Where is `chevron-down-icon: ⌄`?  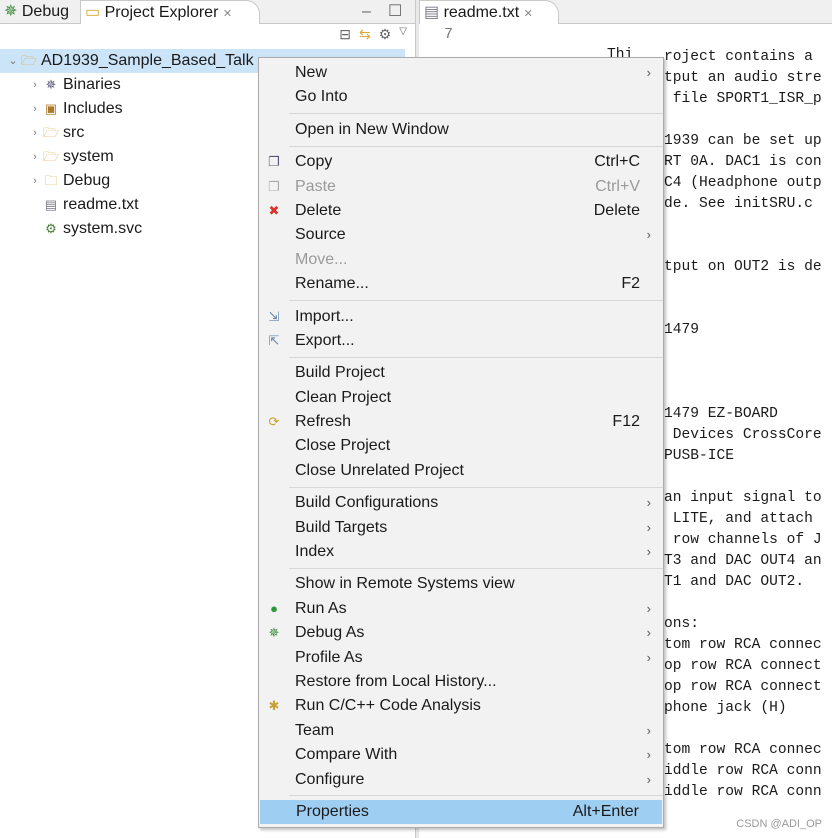
chevron-down-icon: ⌄ is located at coordinates (13, 61).